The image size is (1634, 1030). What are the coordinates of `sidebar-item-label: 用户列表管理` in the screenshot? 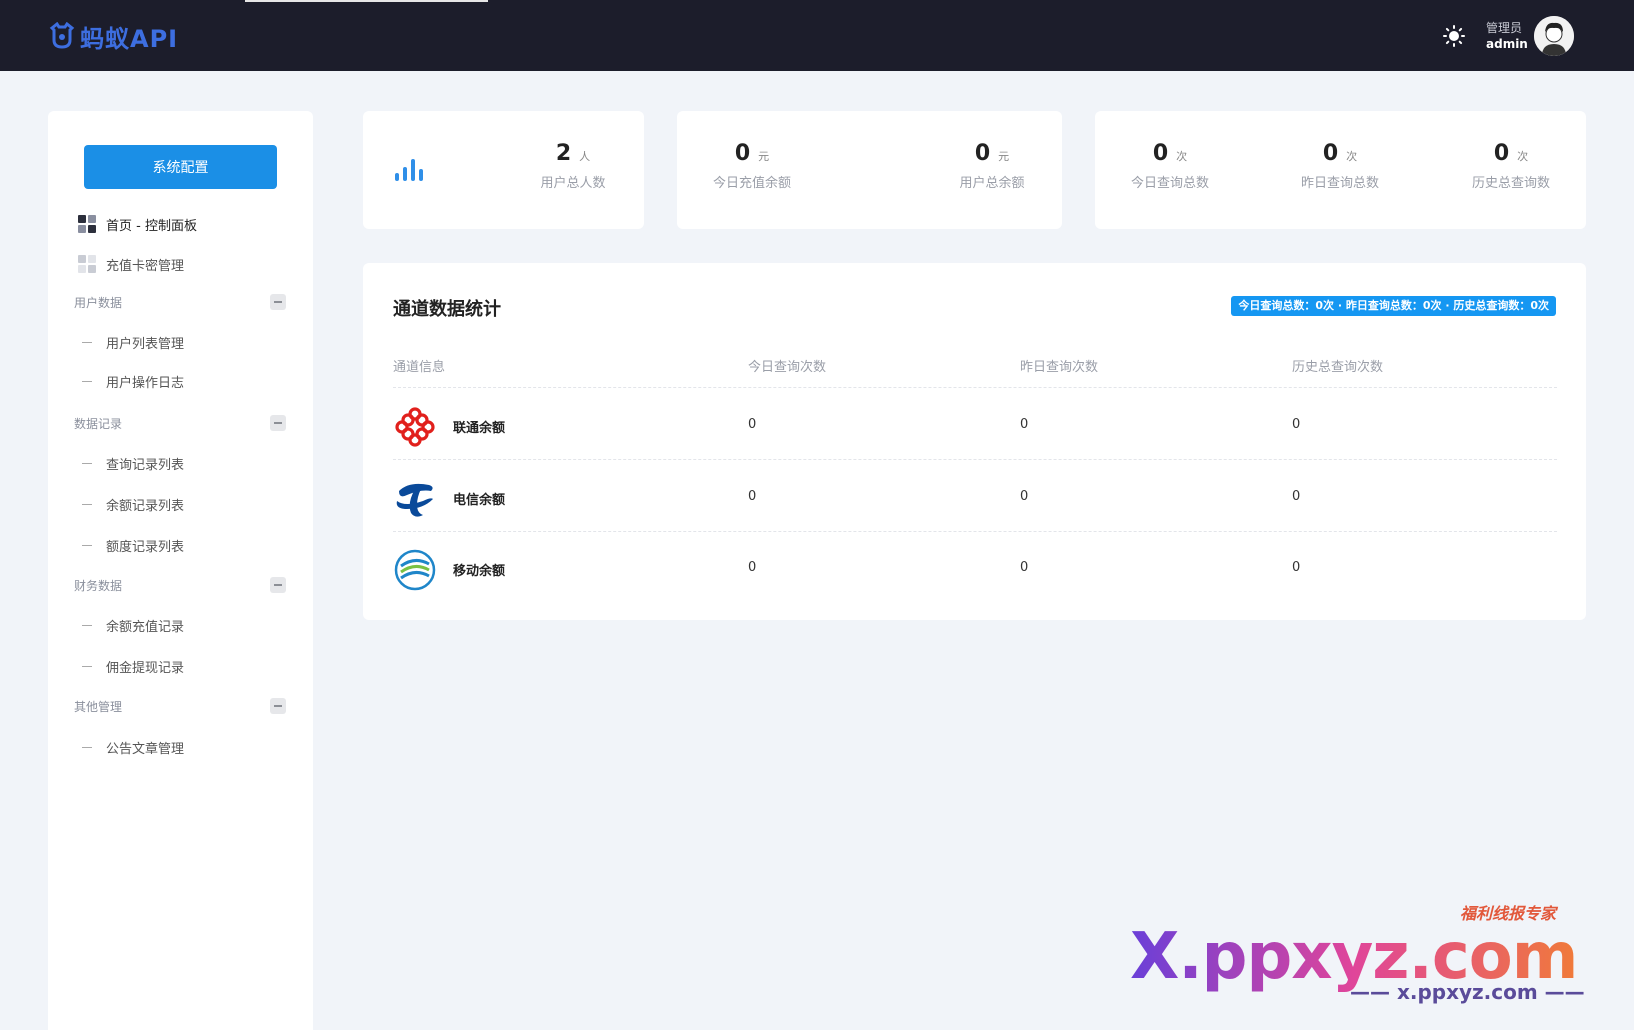 It's located at (145, 344).